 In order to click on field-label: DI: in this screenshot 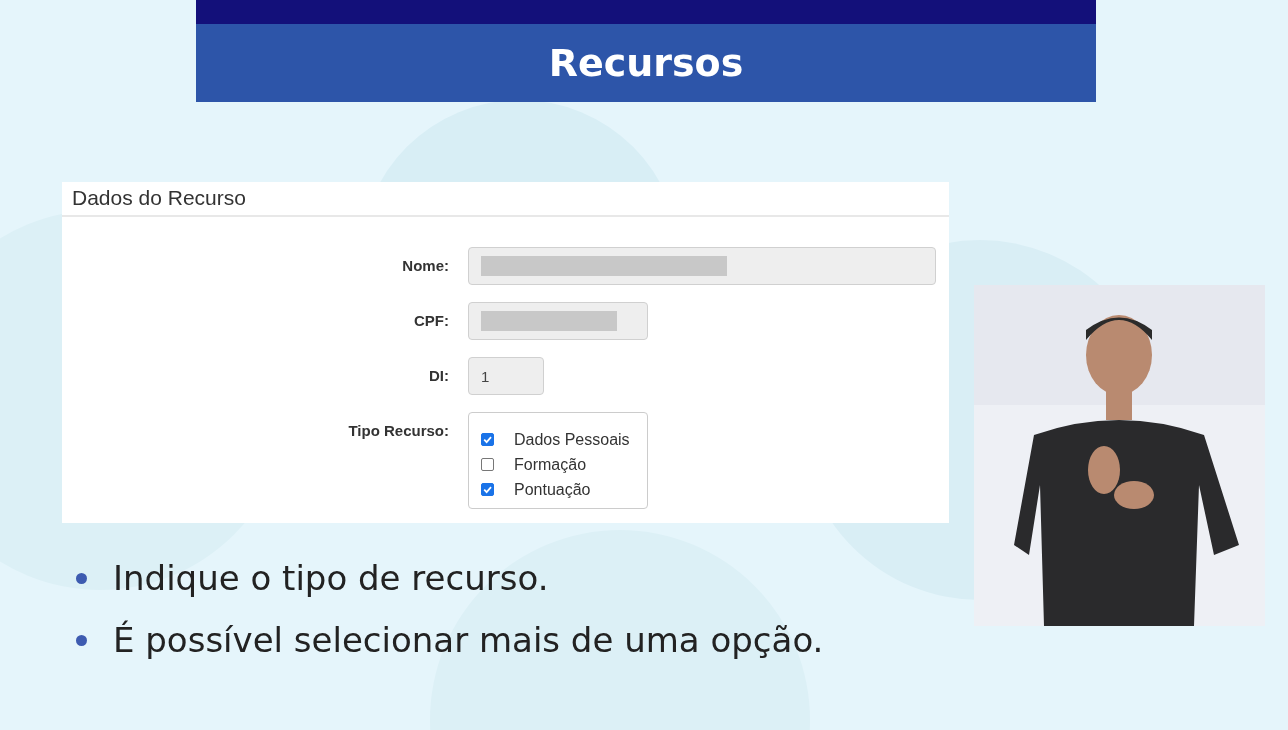, I will do `click(439, 375)`.